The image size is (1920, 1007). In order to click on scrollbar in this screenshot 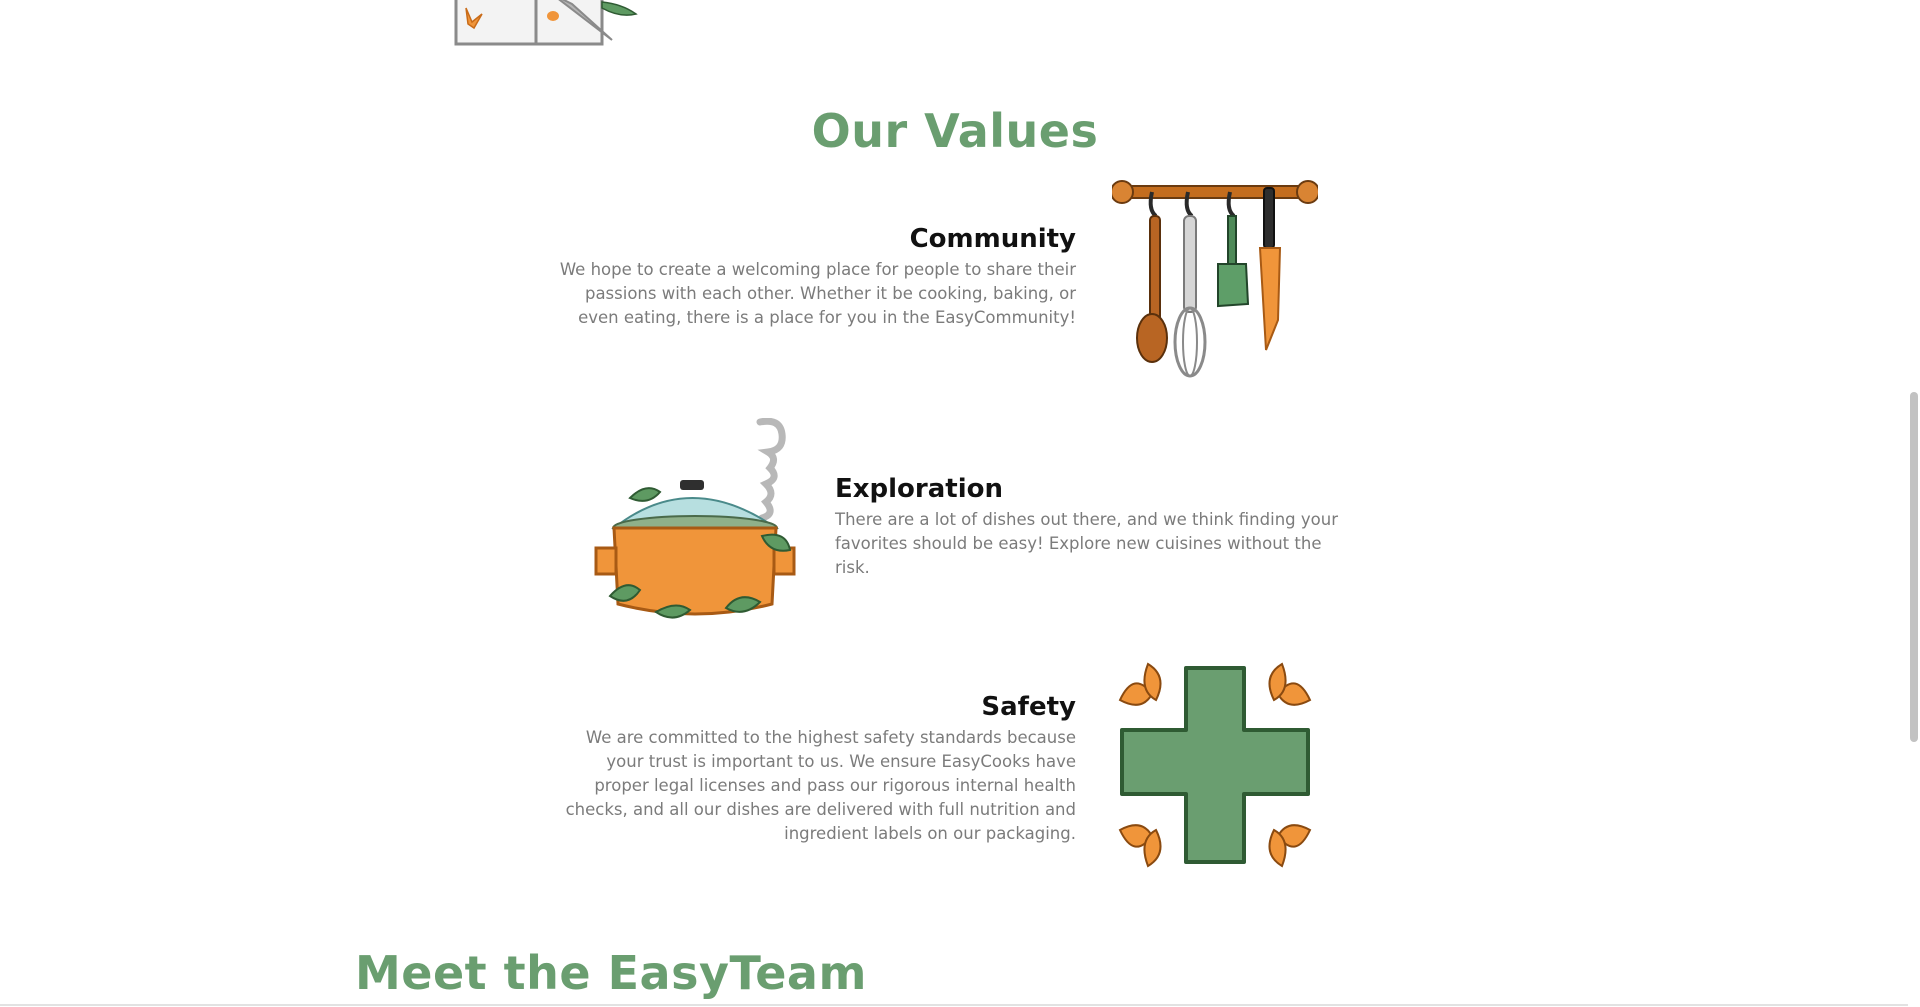, I will do `click(1914, 503)`.